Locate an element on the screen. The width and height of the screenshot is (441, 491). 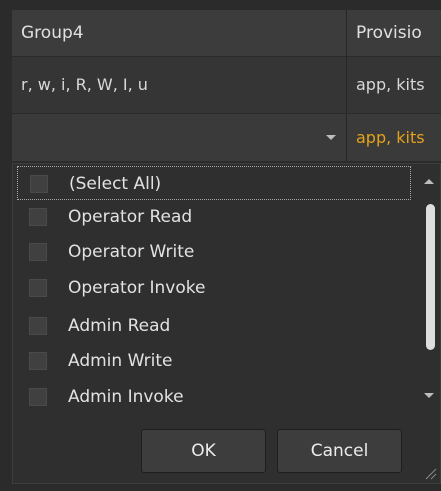
table-row: r, w, i, R, W, I, u app, kits is located at coordinates (226, 85).